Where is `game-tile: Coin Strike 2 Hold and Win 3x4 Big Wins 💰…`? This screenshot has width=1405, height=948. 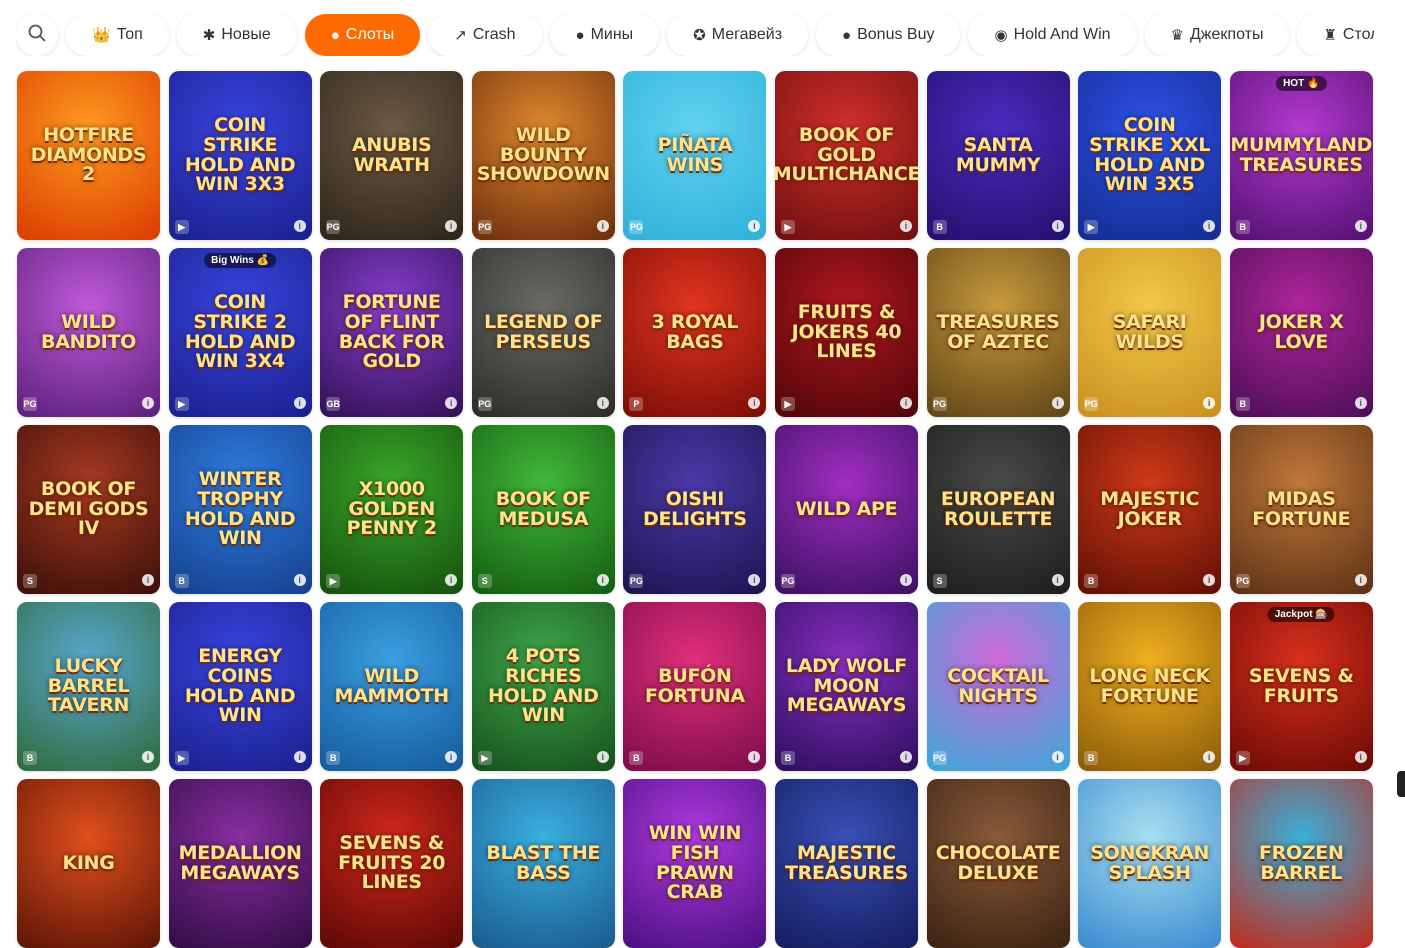 game-tile: Coin Strike 2 Hold and Win 3x4 Big Wins 💰… is located at coordinates (240, 332).